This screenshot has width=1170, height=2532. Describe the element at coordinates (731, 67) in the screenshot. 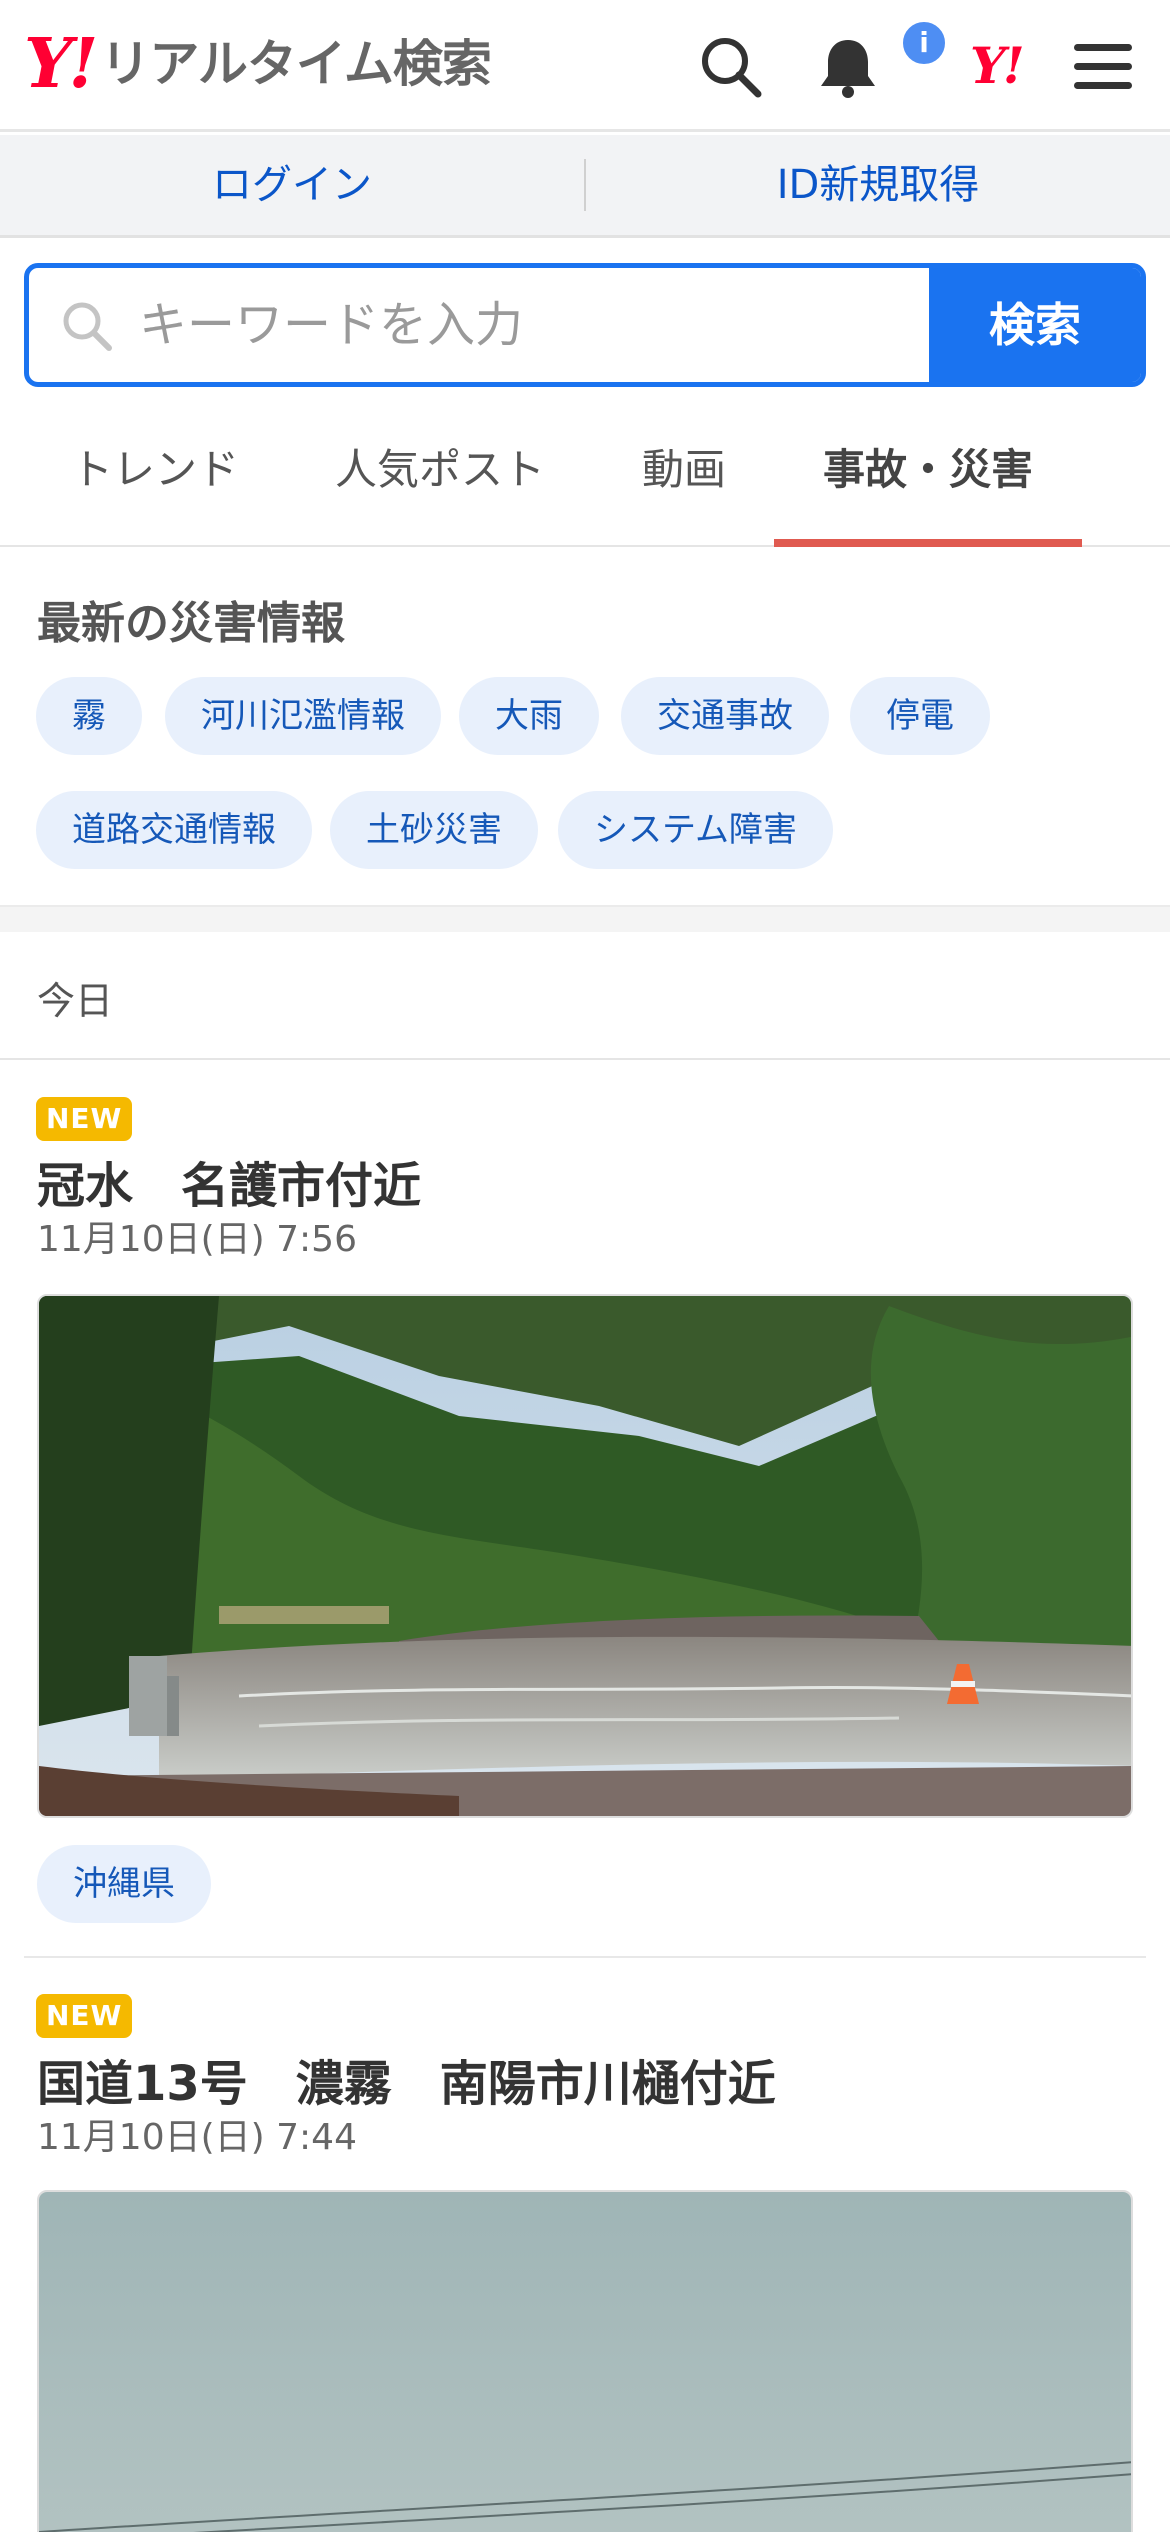

I see `search-icon` at that location.